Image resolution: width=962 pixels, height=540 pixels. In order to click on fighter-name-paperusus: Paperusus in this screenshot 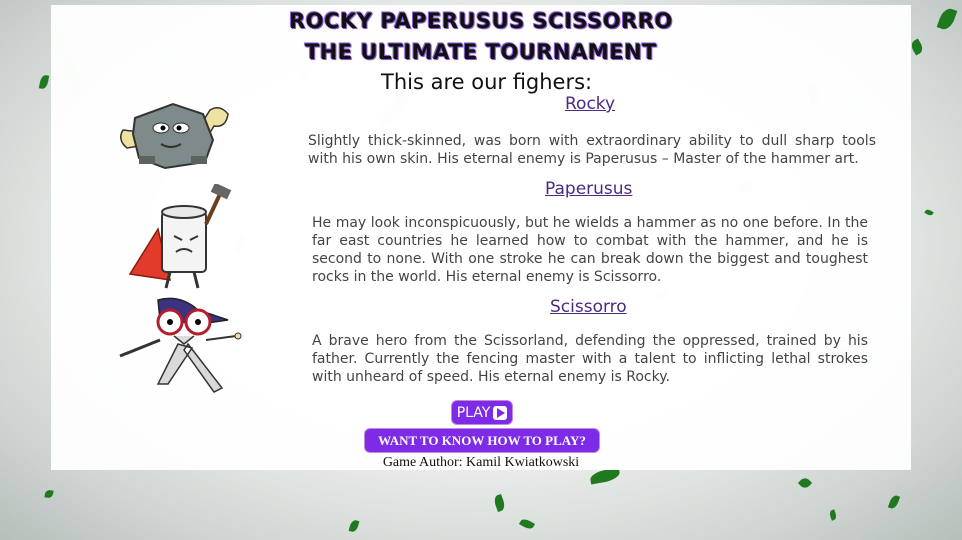, I will do `click(588, 189)`.